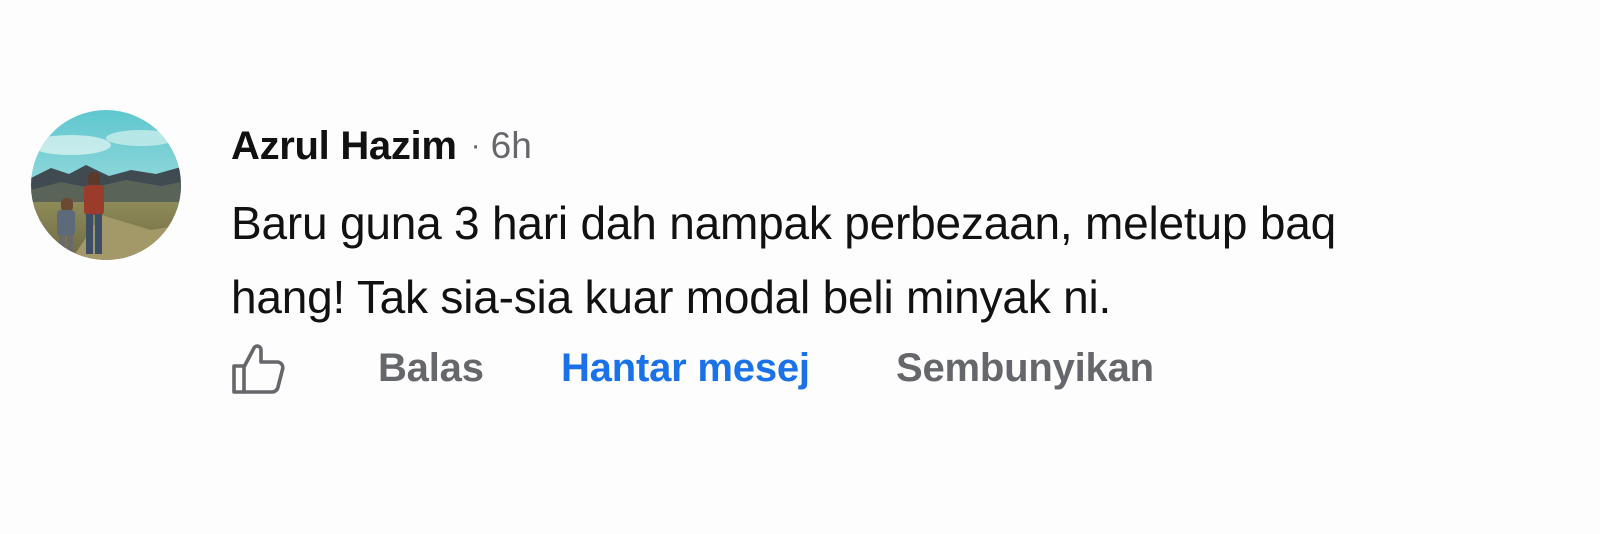 Image resolution: width=1600 pixels, height=534 pixels. What do you see at coordinates (431, 368) in the screenshot?
I see `reply-button: Balas` at bounding box center [431, 368].